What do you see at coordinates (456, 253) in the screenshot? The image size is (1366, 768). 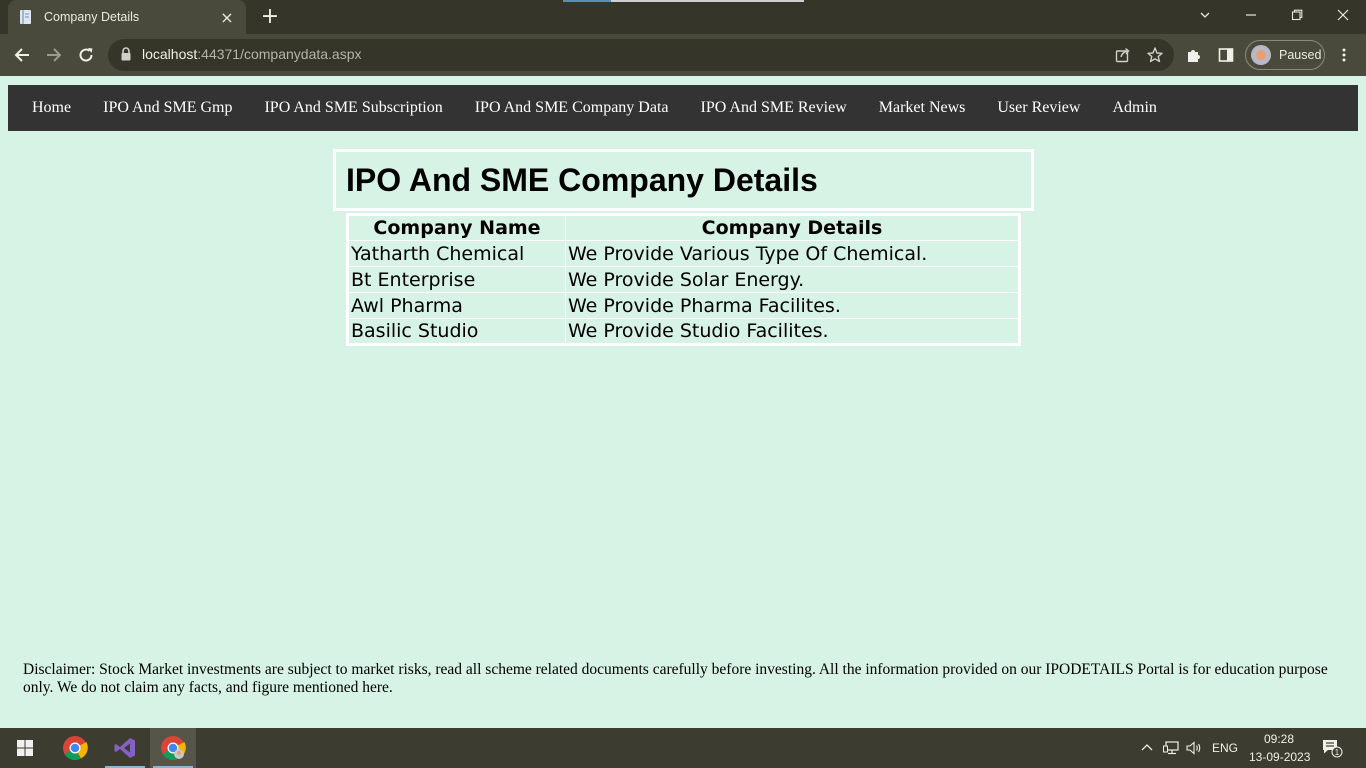 I see `company-name-cell: Yatharth Chemical` at bounding box center [456, 253].